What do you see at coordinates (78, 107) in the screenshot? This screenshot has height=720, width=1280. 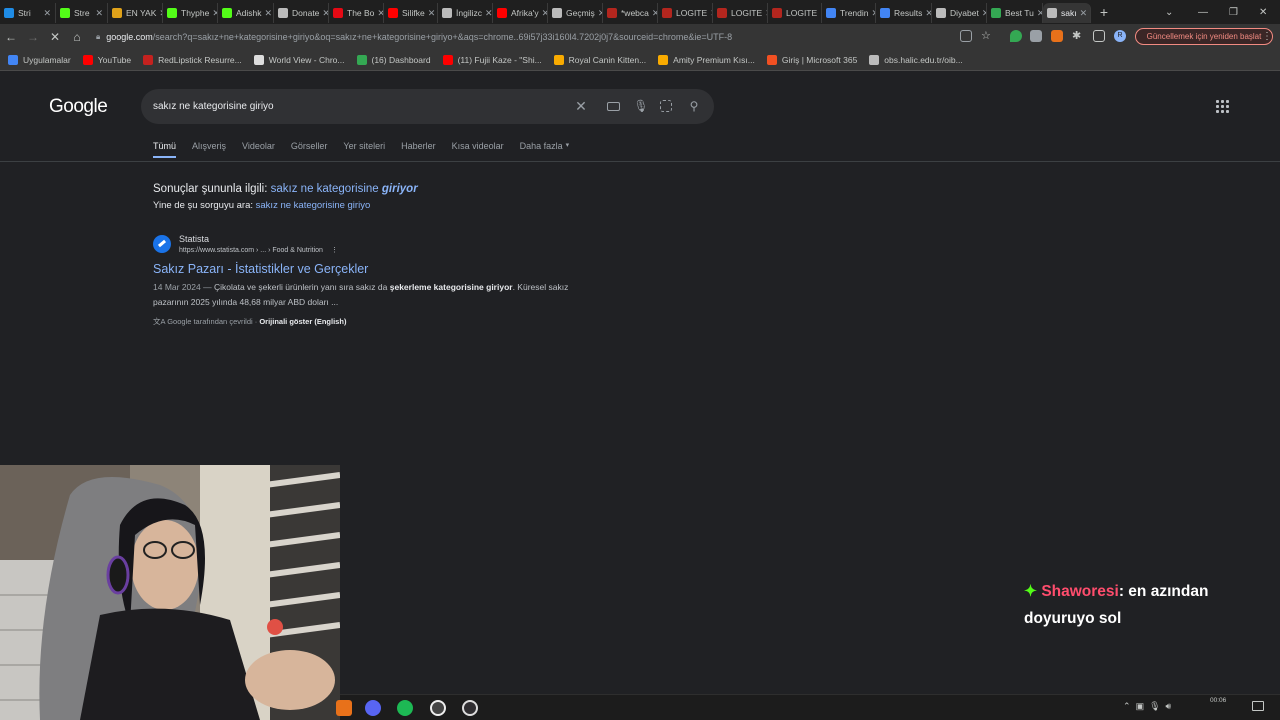 I see `google-logo: Google` at bounding box center [78, 107].